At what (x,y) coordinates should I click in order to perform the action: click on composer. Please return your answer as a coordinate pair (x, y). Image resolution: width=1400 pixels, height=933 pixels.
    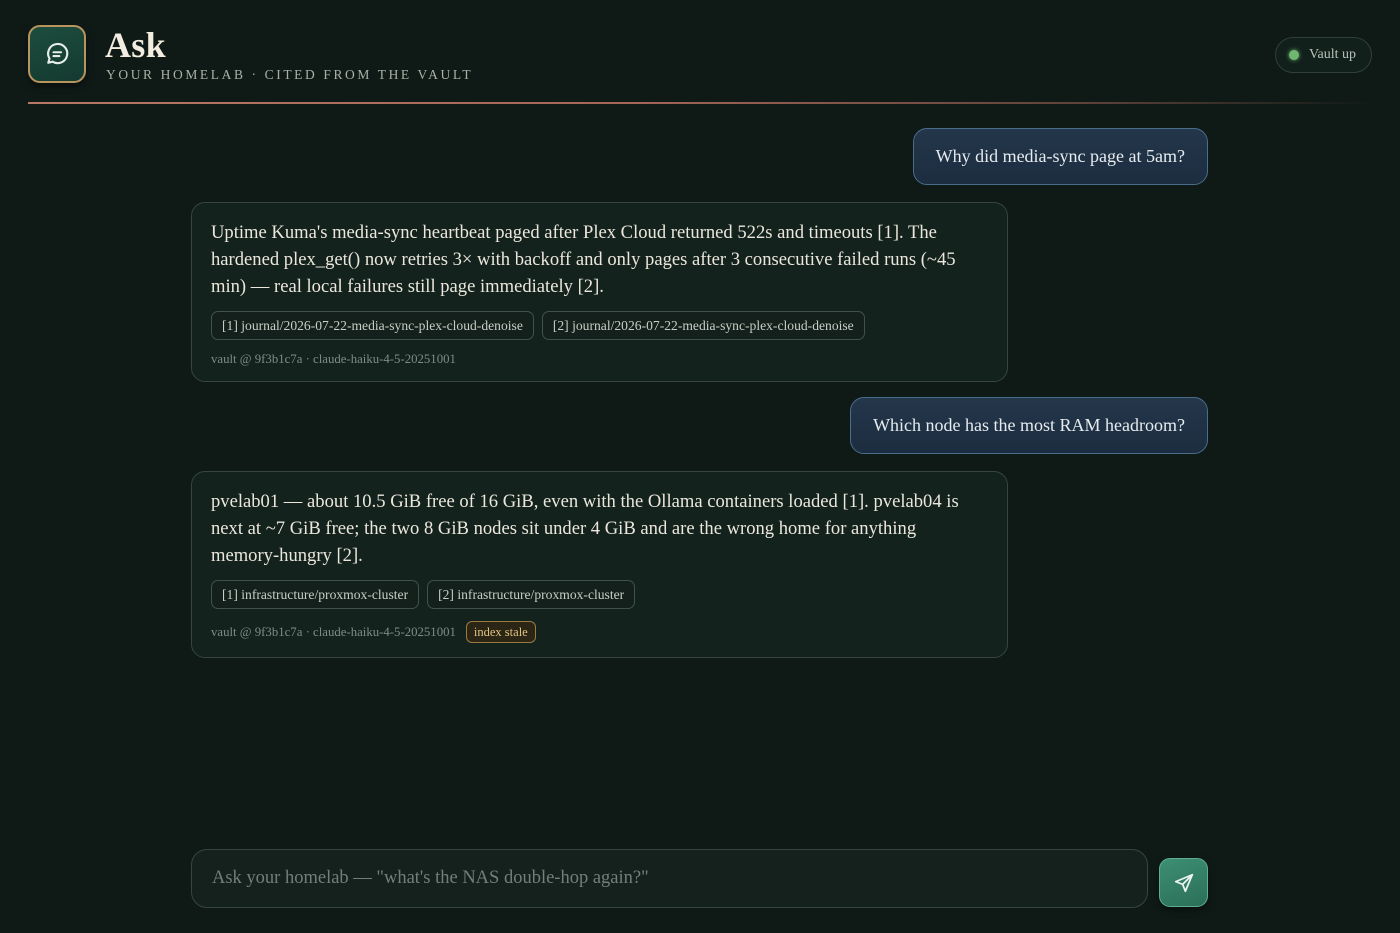
    Looking at the image, I should click on (669, 878).